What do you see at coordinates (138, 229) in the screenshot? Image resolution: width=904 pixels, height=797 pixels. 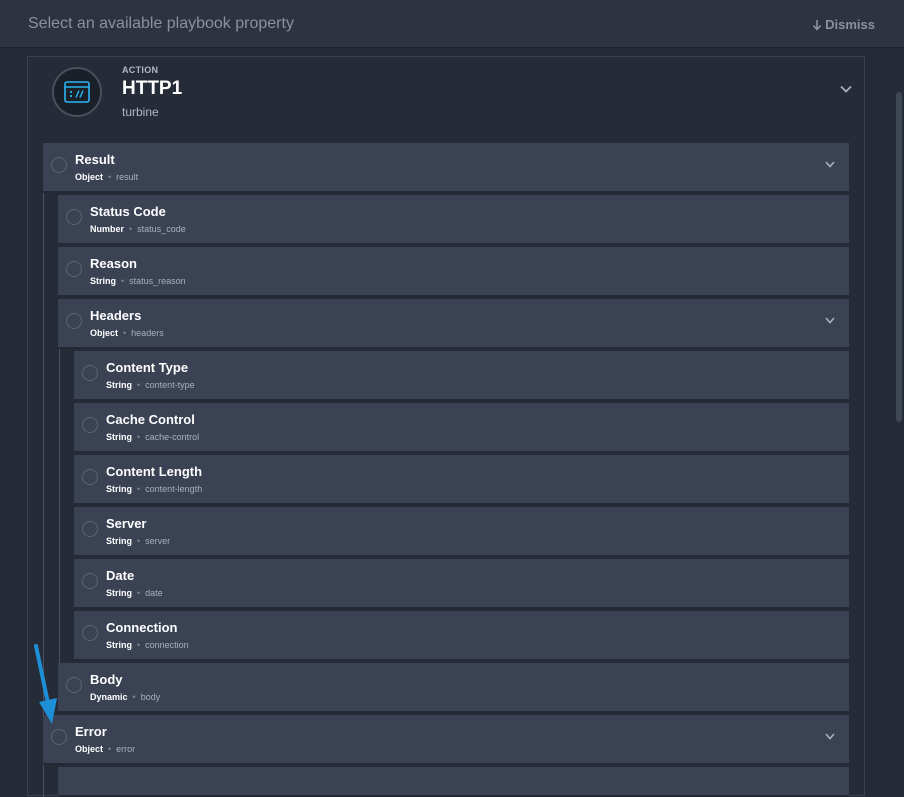 I see `property-meta: Number • status_code` at bounding box center [138, 229].